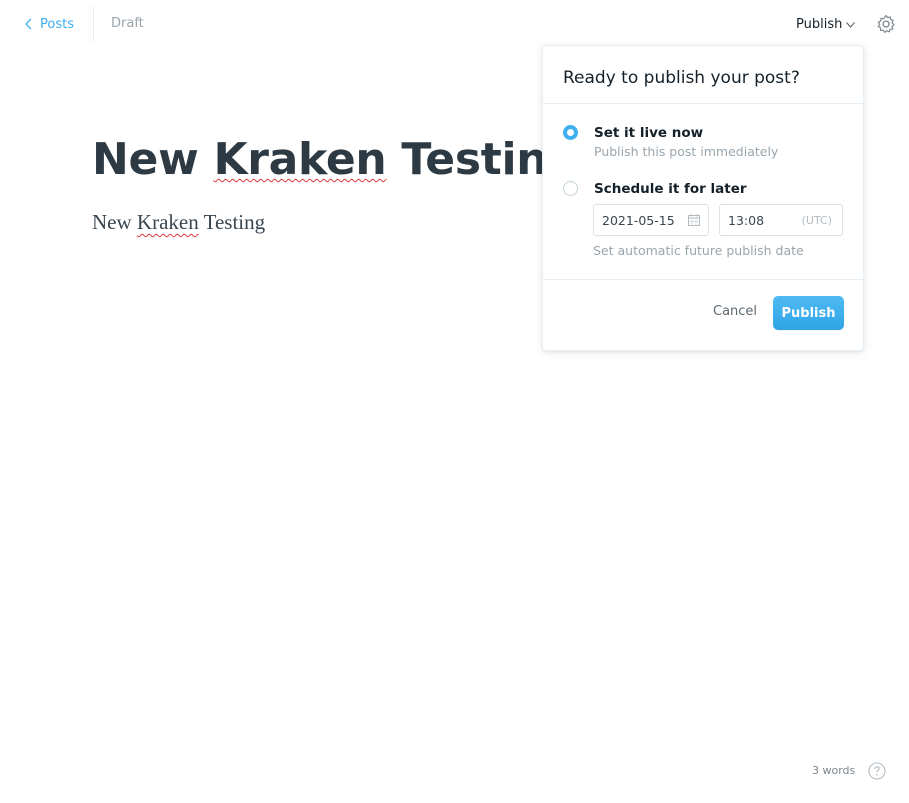 The width and height of the screenshot is (909, 803). I want to click on word-count: 3 words, so click(834, 770).